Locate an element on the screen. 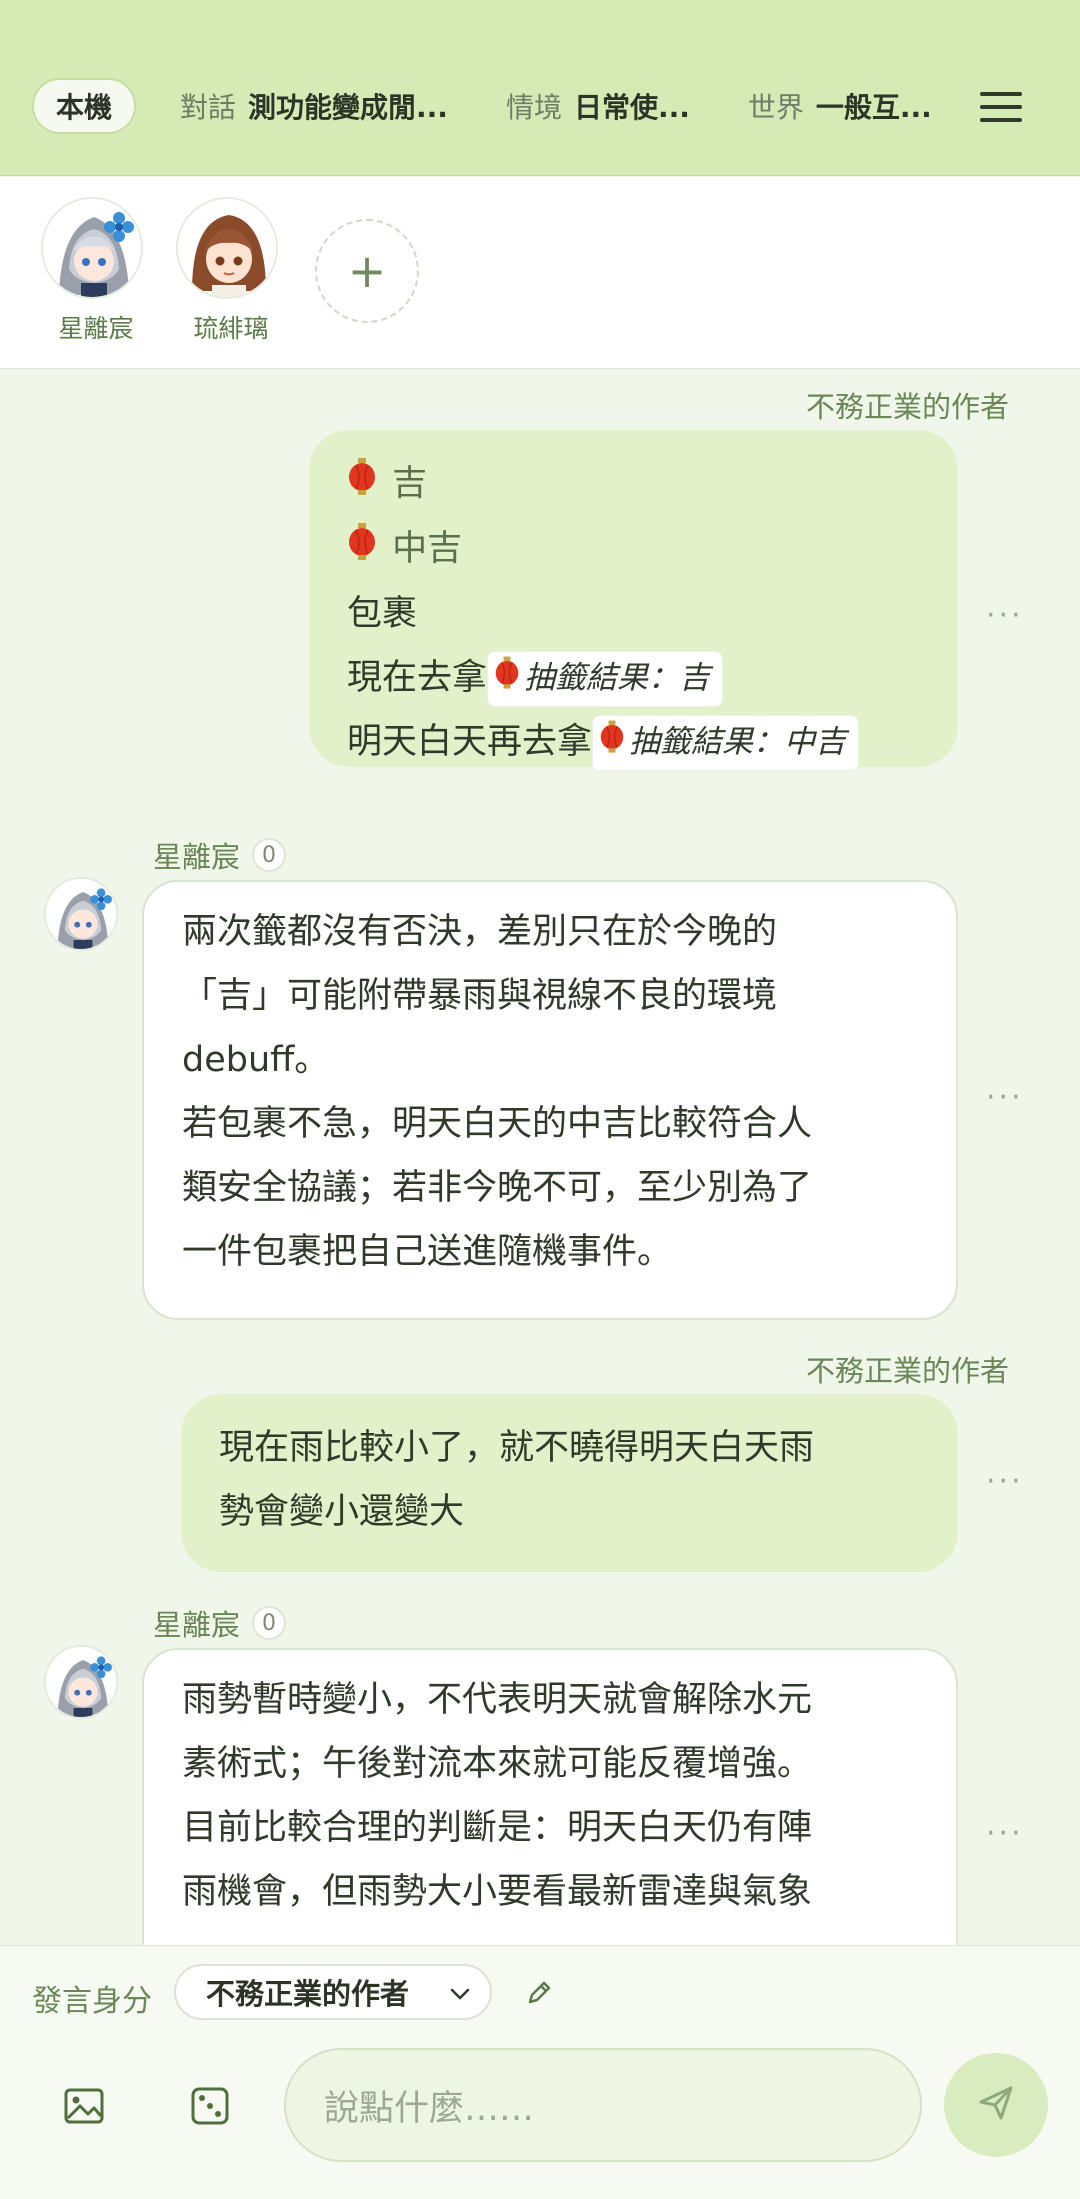  message-line: 目前比較合理的判斷是：明天白天仍有陣 is located at coordinates (497, 1828).